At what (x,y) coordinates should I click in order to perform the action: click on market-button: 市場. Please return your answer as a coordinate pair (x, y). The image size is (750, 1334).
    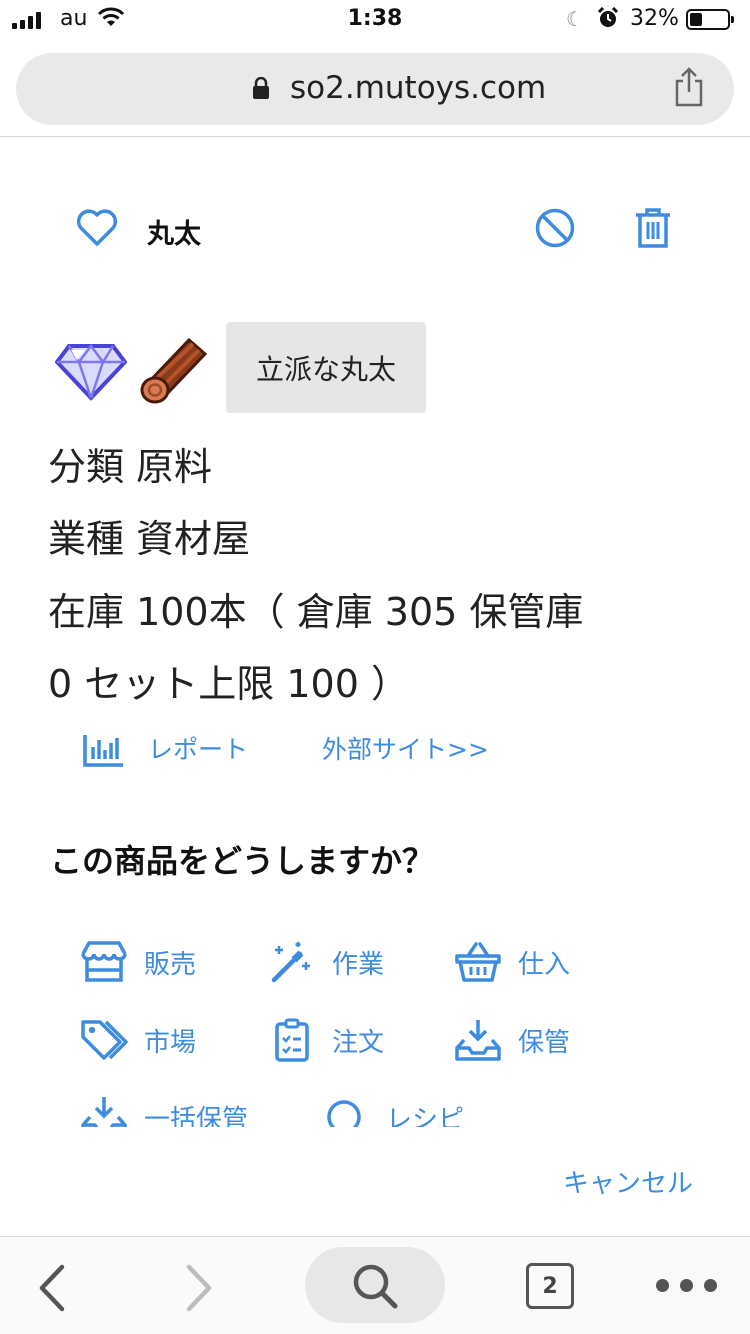
    Looking at the image, I should click on (138, 1040).